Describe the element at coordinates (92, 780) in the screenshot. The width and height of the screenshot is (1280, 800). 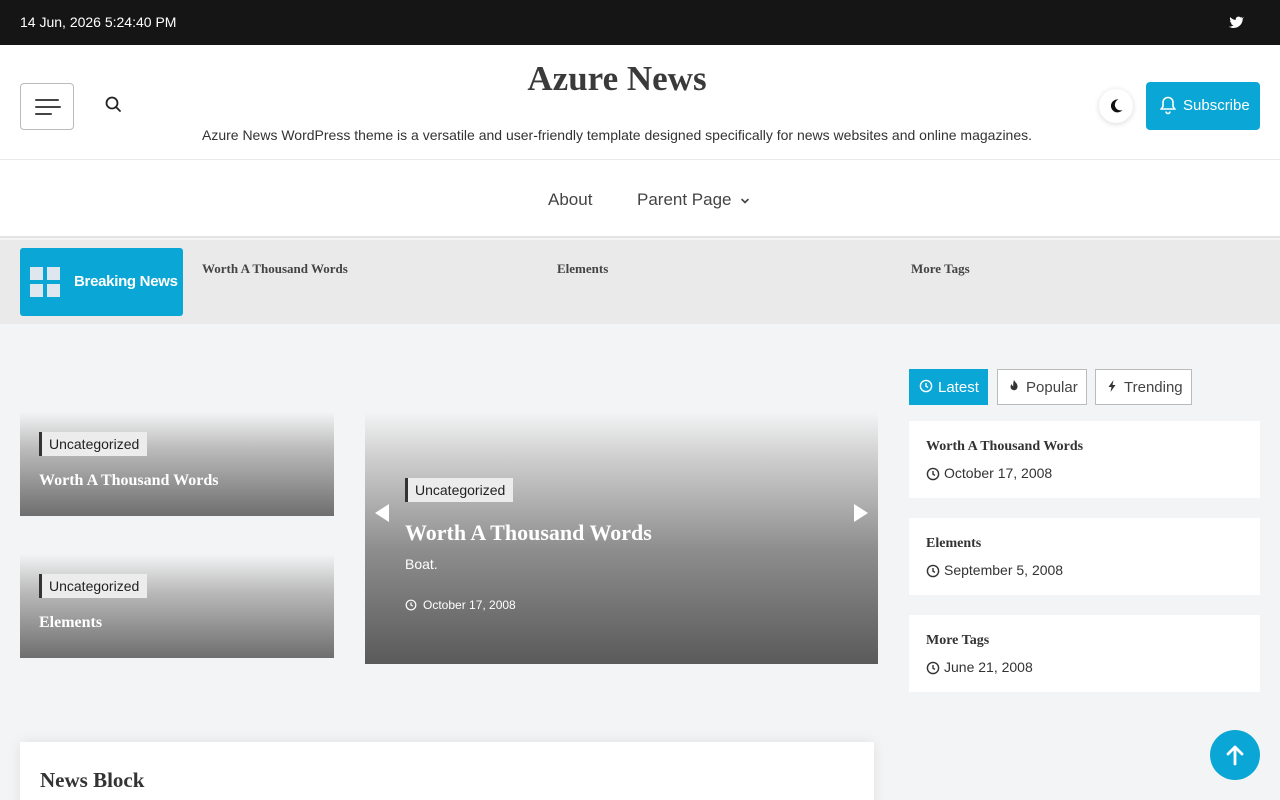
I see `section-heading: News Block` at that location.